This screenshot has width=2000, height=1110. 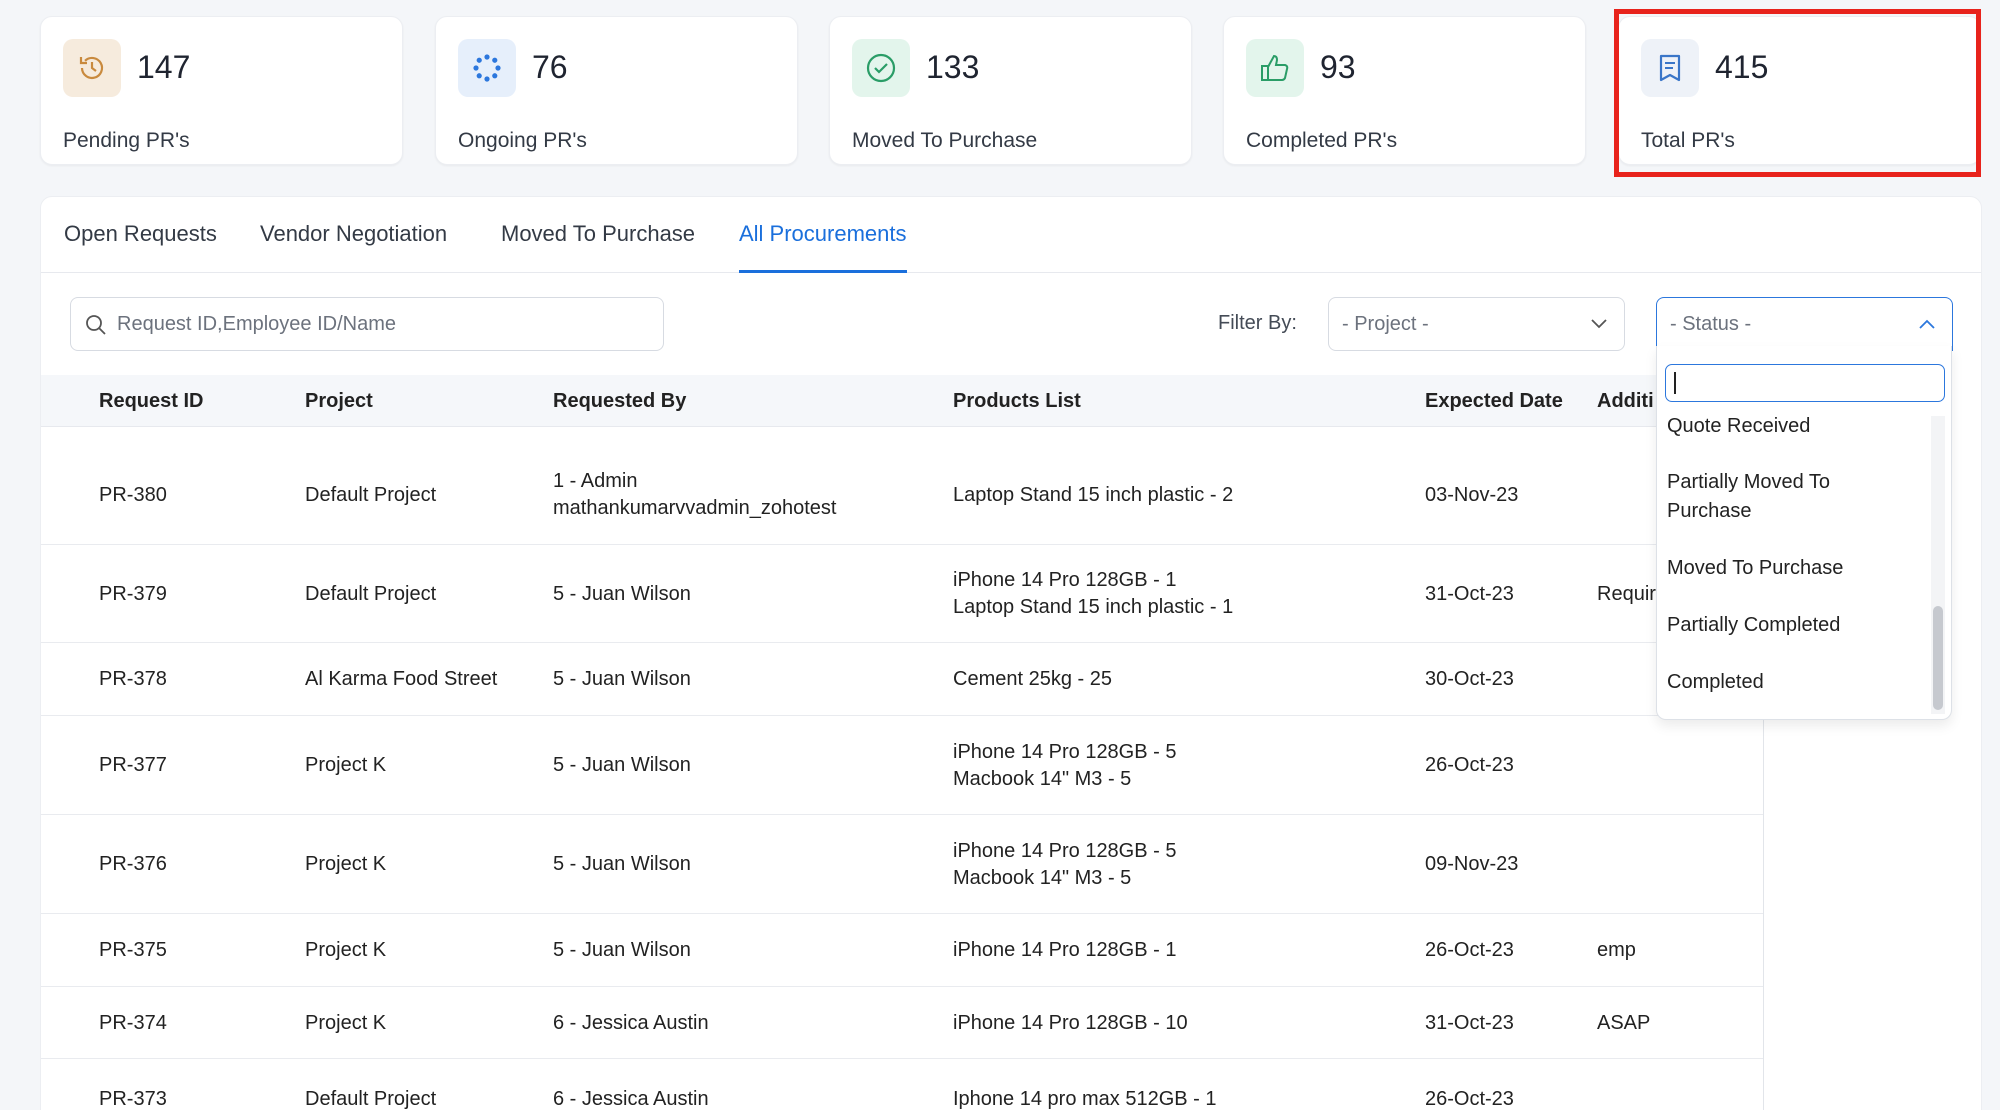 What do you see at coordinates (823, 271) in the screenshot?
I see `active-tab-indicator` at bounding box center [823, 271].